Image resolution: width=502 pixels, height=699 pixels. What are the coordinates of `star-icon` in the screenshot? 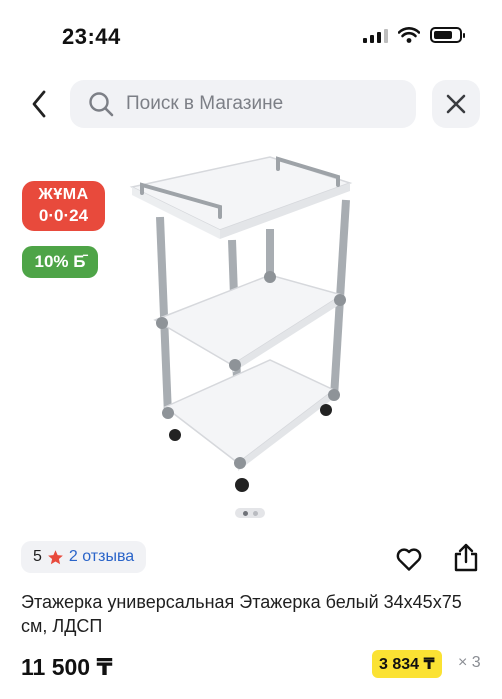 It's located at (55, 556).